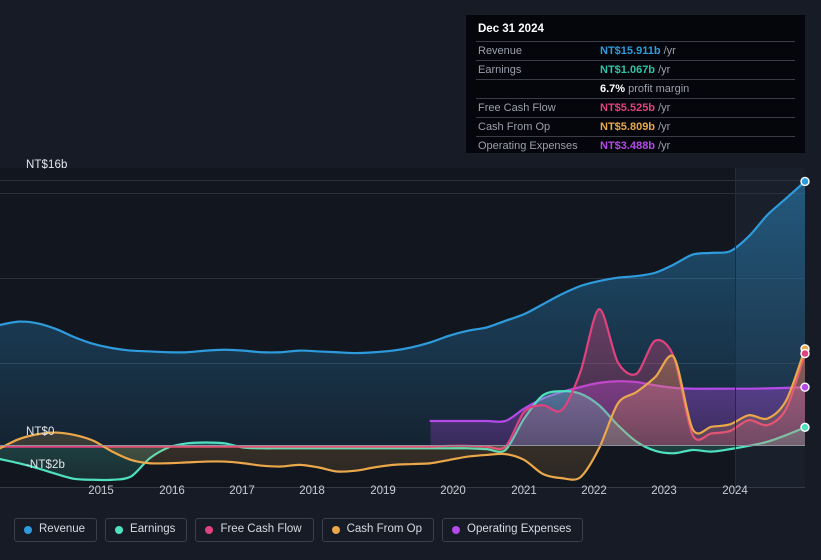 The image size is (821, 560). I want to click on tooltip-row-value: NT$1.067b /yr, so click(635, 70).